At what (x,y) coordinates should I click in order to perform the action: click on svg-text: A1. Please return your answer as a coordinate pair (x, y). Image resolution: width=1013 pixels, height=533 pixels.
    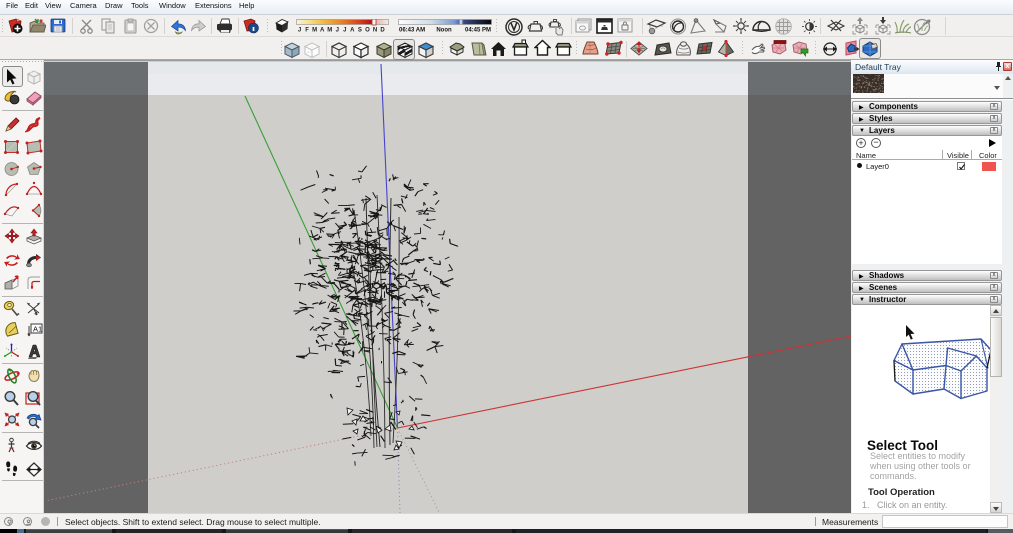
    Looking at the image, I should click on (37, 329).